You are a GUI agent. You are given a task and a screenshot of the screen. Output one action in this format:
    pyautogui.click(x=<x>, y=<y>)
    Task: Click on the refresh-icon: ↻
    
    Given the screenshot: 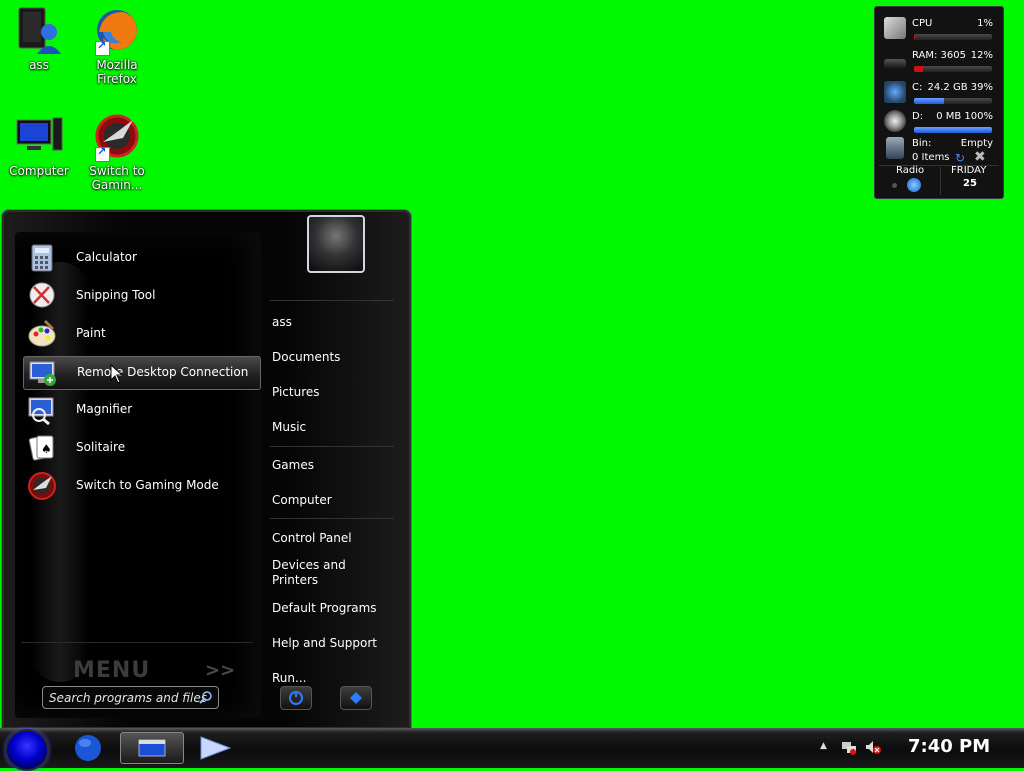 What is the action you would take?
    pyautogui.click(x=960, y=158)
    